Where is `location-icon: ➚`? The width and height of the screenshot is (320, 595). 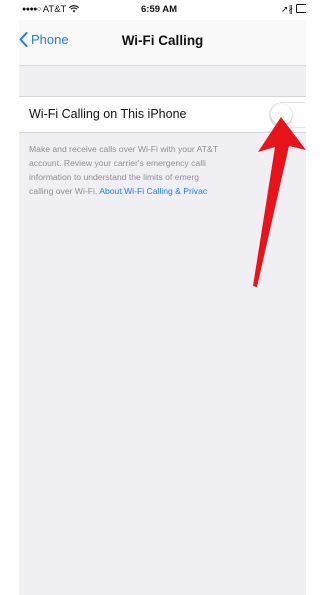
location-icon: ➚ is located at coordinates (285, 9).